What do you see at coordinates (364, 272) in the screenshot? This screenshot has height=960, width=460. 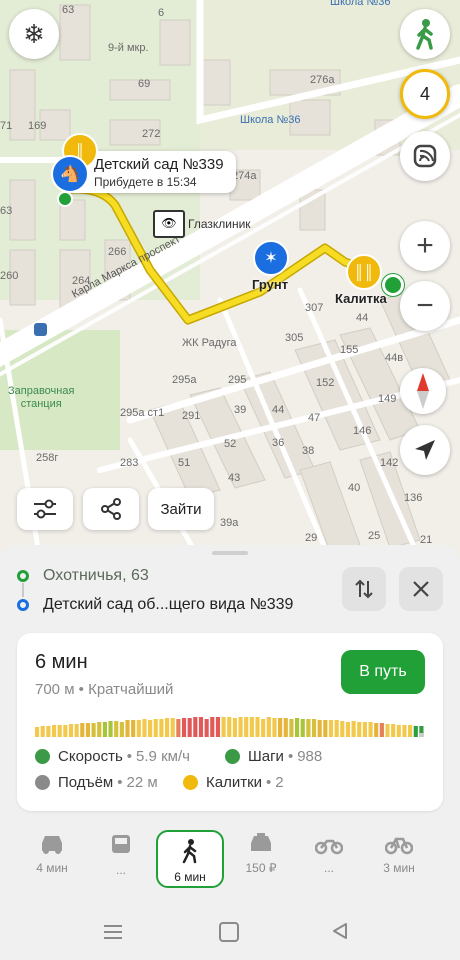 I see `gate-marker-icon: ║║` at bounding box center [364, 272].